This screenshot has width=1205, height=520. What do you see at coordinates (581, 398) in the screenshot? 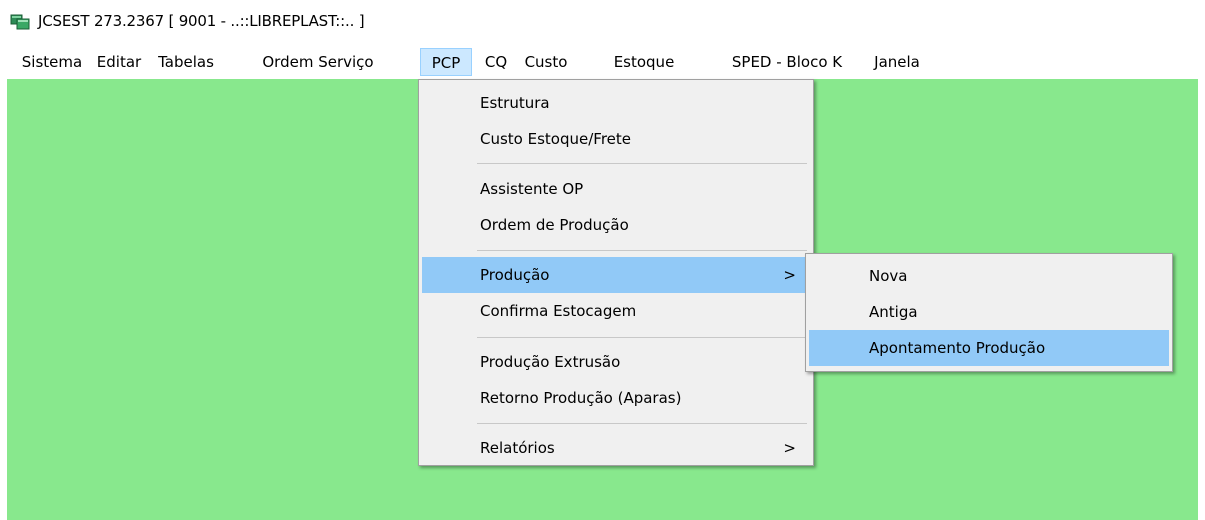
I see `menu-item-label: Retorno Produção (Aparas)` at bounding box center [581, 398].